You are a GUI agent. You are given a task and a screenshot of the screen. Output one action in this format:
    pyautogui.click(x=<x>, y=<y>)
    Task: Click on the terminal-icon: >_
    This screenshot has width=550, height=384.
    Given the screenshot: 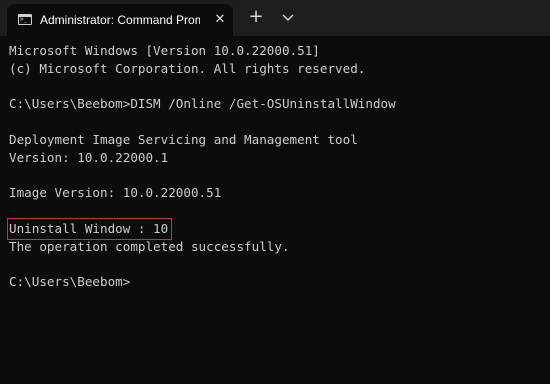 What is the action you would take?
    pyautogui.click(x=25, y=19)
    